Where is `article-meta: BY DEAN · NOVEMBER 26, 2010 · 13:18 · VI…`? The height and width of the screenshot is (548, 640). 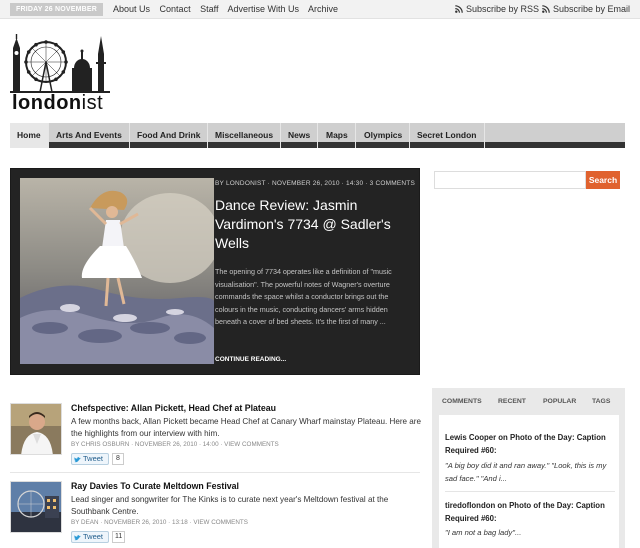
article-meta: BY DEAN · NOVEMBER 26, 2010 · 13:18 · VI… is located at coordinates (159, 522).